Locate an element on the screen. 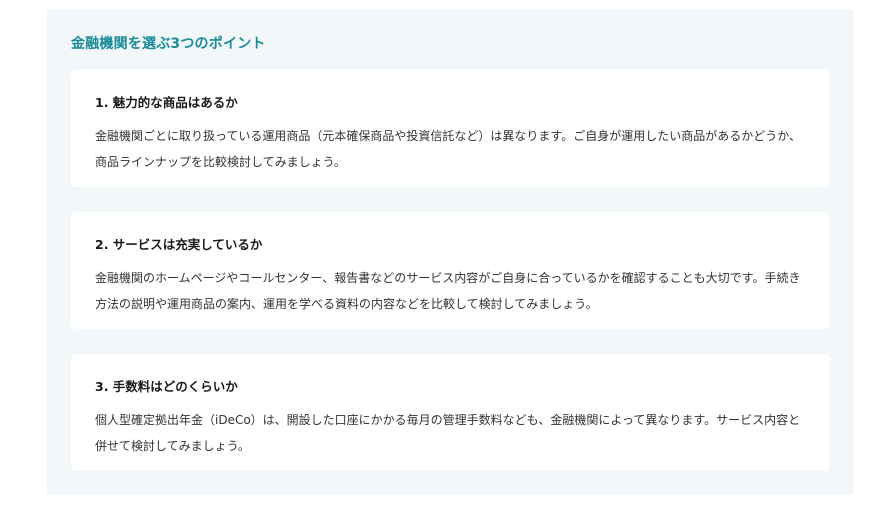 This screenshot has height=507, width=870. point-title-1: 1. 魅力的な商品はあるか is located at coordinates (166, 102).